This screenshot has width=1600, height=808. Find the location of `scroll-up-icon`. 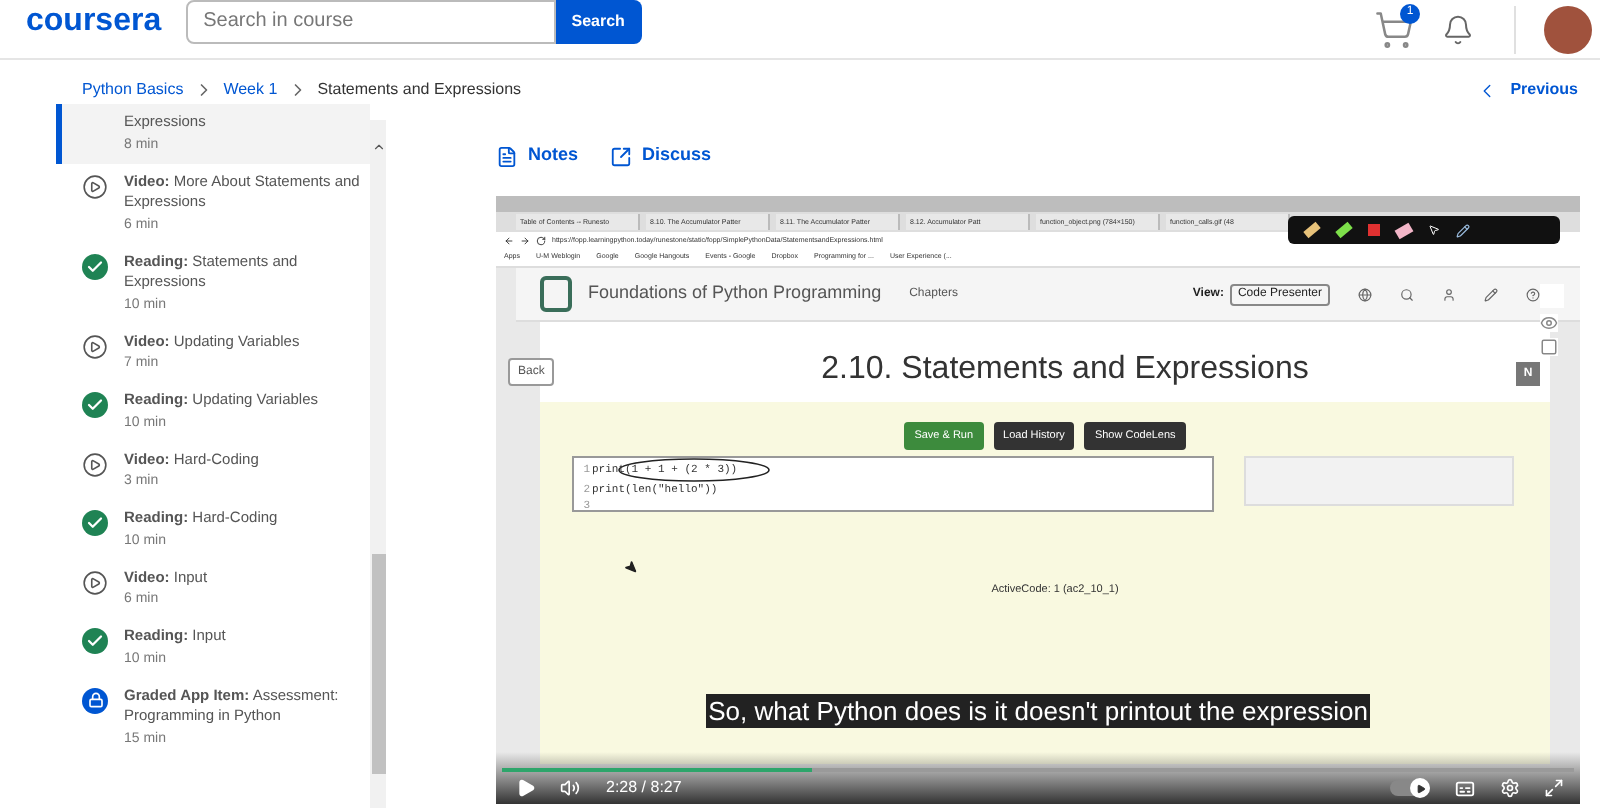

scroll-up-icon is located at coordinates (378, 147).